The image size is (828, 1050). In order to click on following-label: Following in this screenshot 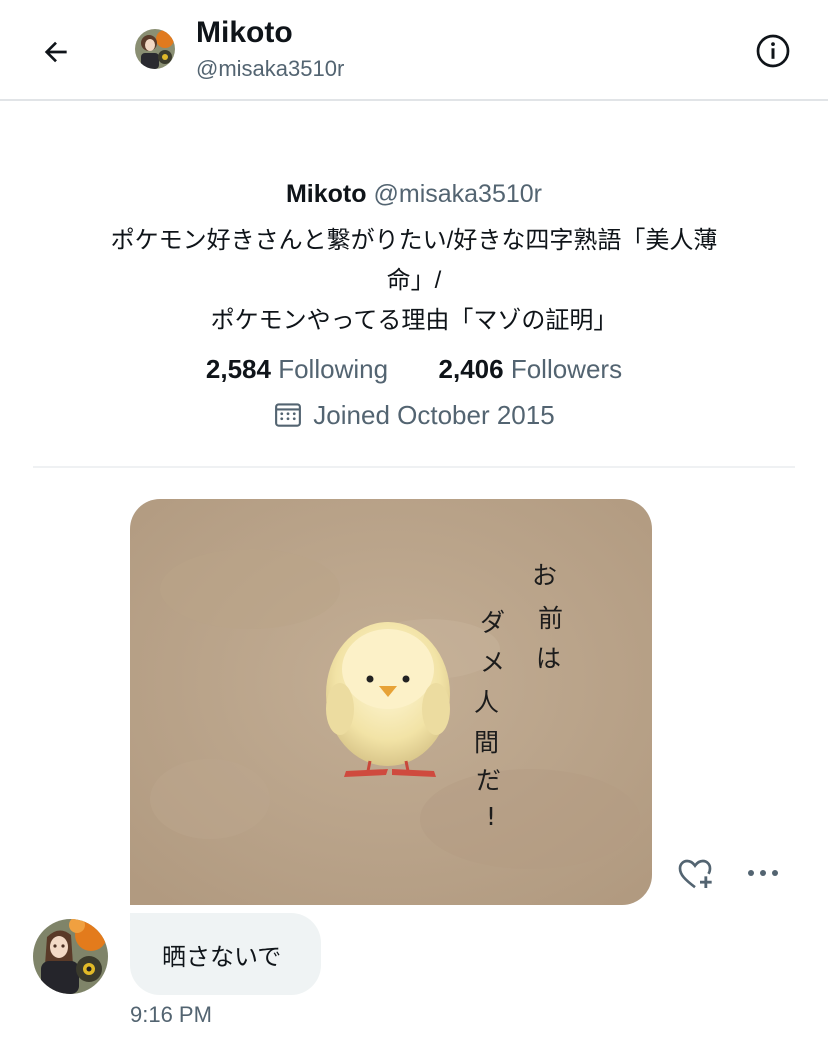, I will do `click(333, 369)`.